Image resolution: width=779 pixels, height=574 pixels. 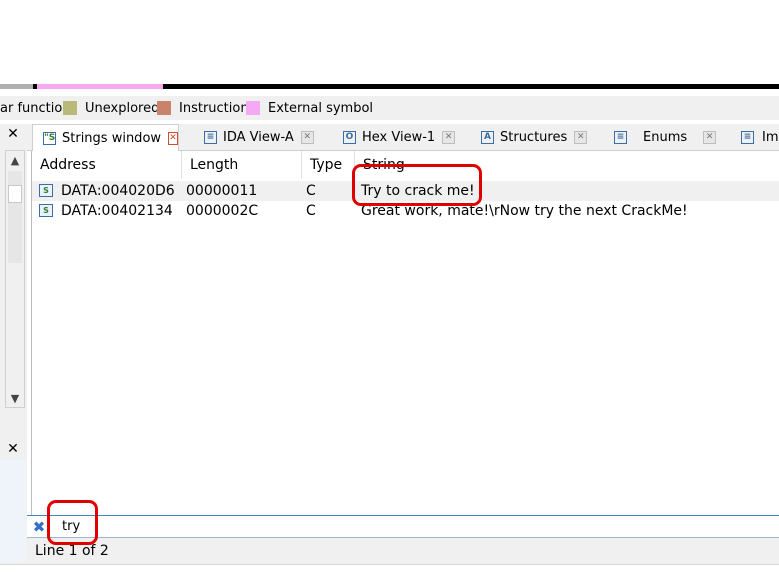 What do you see at coordinates (13, 511) in the screenshot?
I see `left-lower-panel` at bounding box center [13, 511].